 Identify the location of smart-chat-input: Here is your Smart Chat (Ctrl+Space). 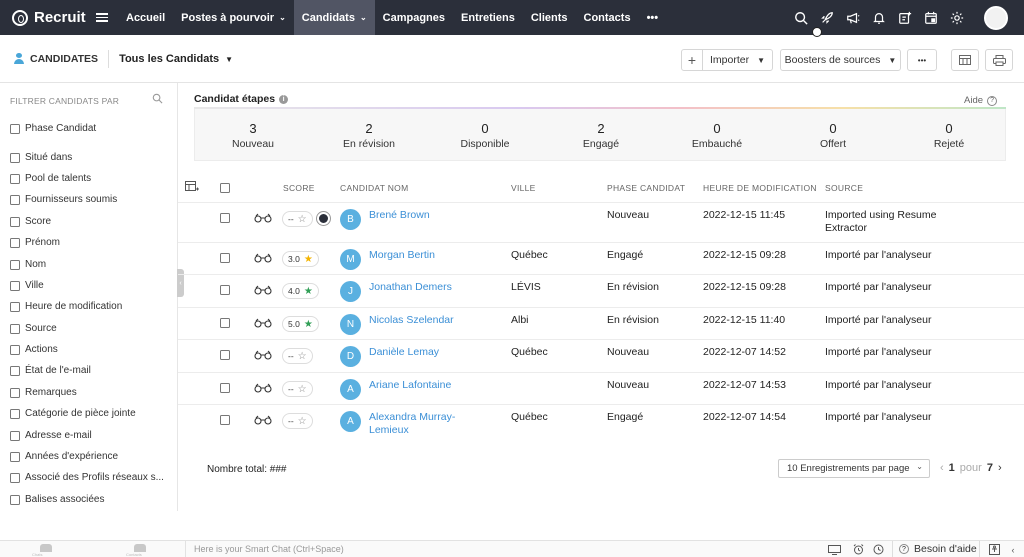
(502, 549).